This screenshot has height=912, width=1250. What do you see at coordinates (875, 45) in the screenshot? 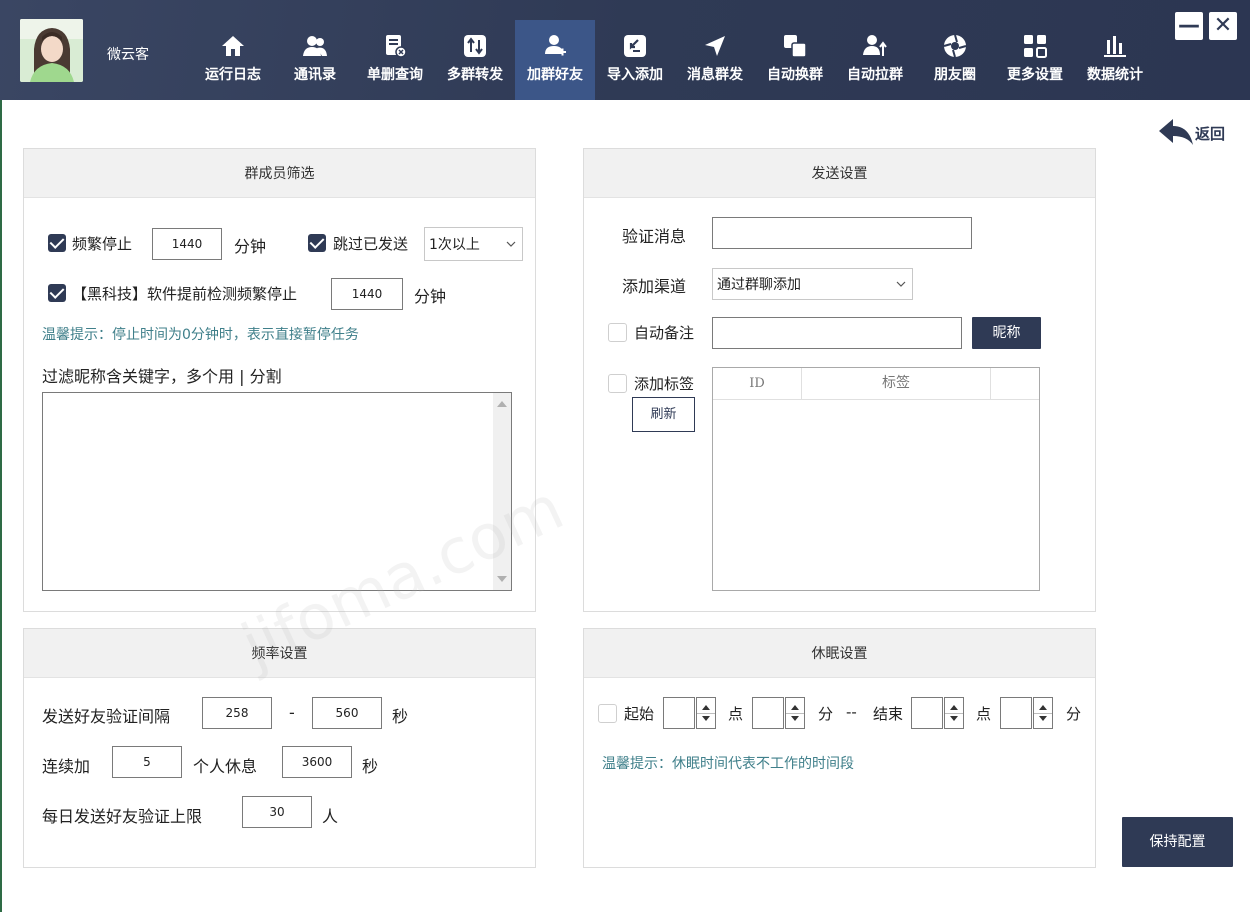
I see `pull-group-icon` at bounding box center [875, 45].